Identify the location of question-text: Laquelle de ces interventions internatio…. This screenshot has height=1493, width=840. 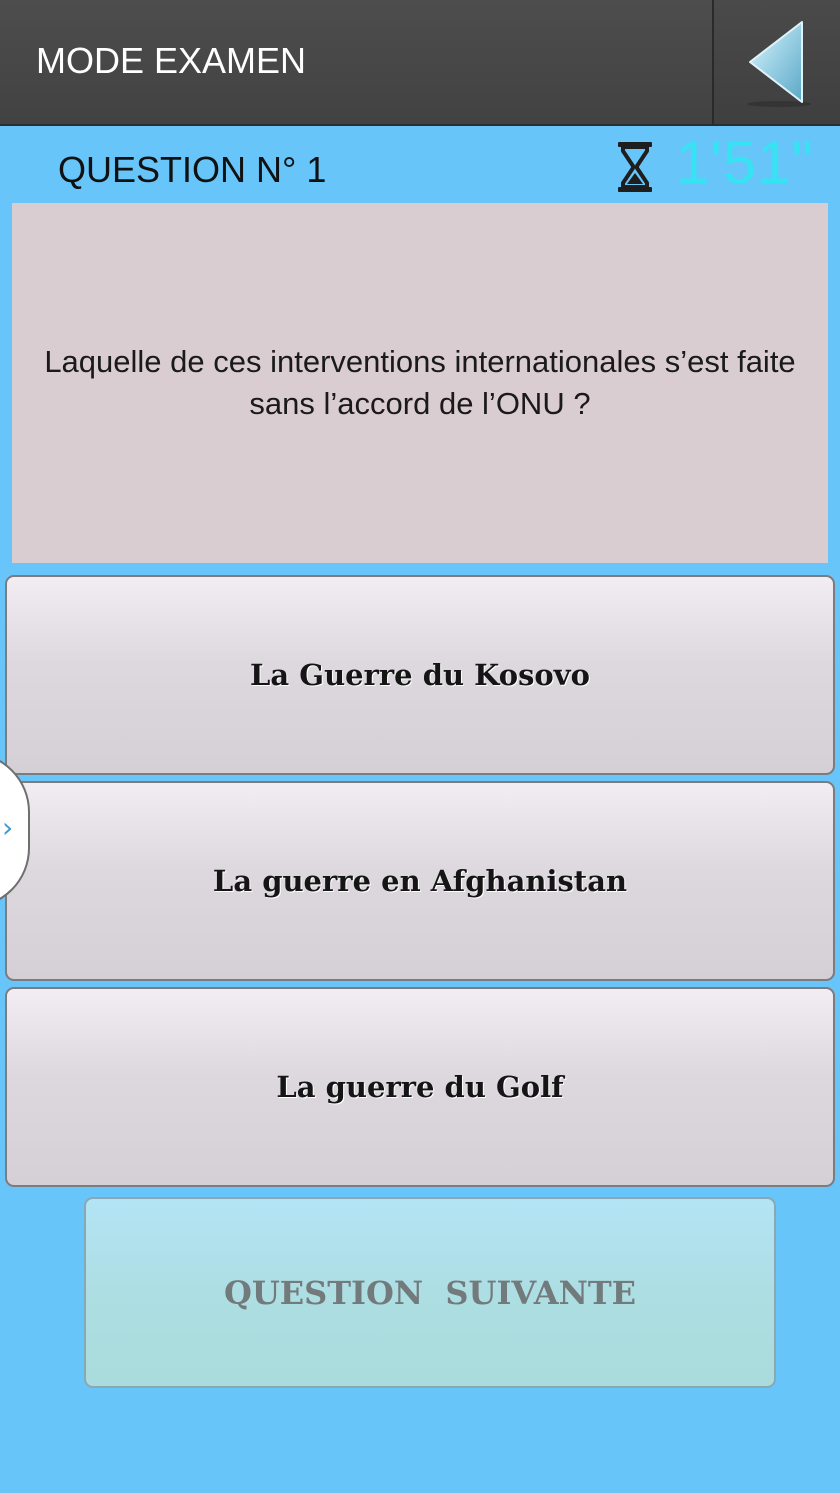
(420, 382).